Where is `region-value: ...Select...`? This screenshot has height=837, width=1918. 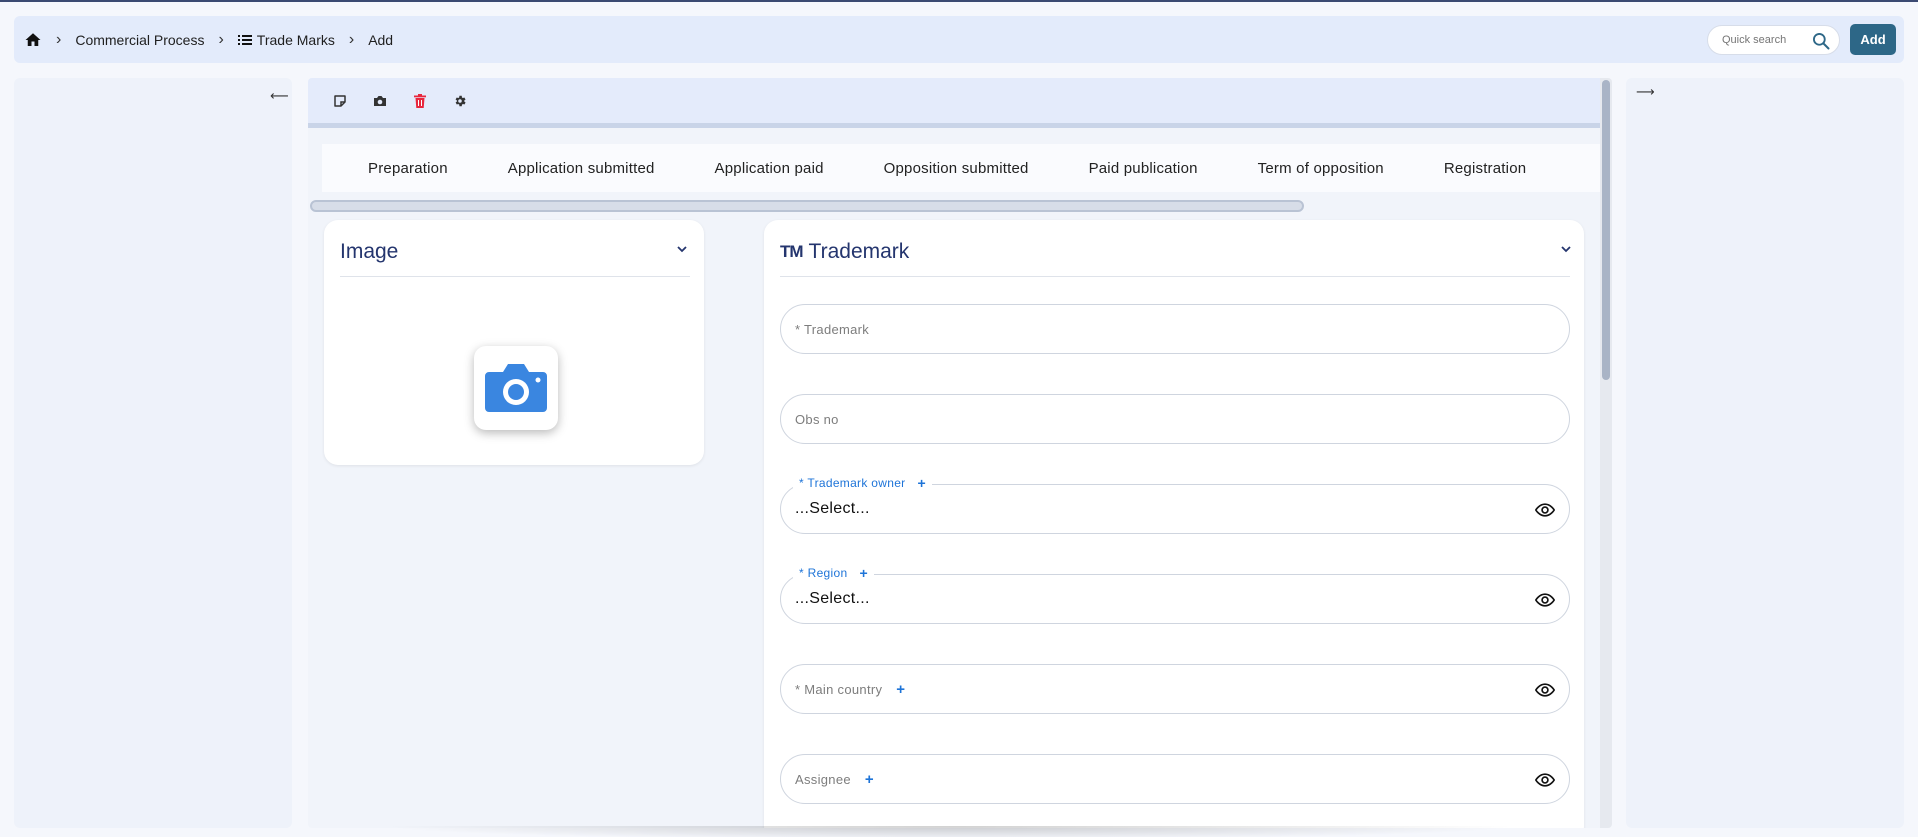
region-value: ...Select... is located at coordinates (832, 598).